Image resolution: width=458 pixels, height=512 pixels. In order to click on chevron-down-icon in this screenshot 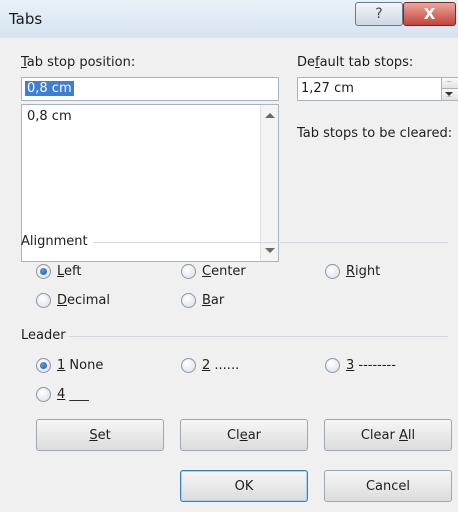, I will do `click(449, 94)`.